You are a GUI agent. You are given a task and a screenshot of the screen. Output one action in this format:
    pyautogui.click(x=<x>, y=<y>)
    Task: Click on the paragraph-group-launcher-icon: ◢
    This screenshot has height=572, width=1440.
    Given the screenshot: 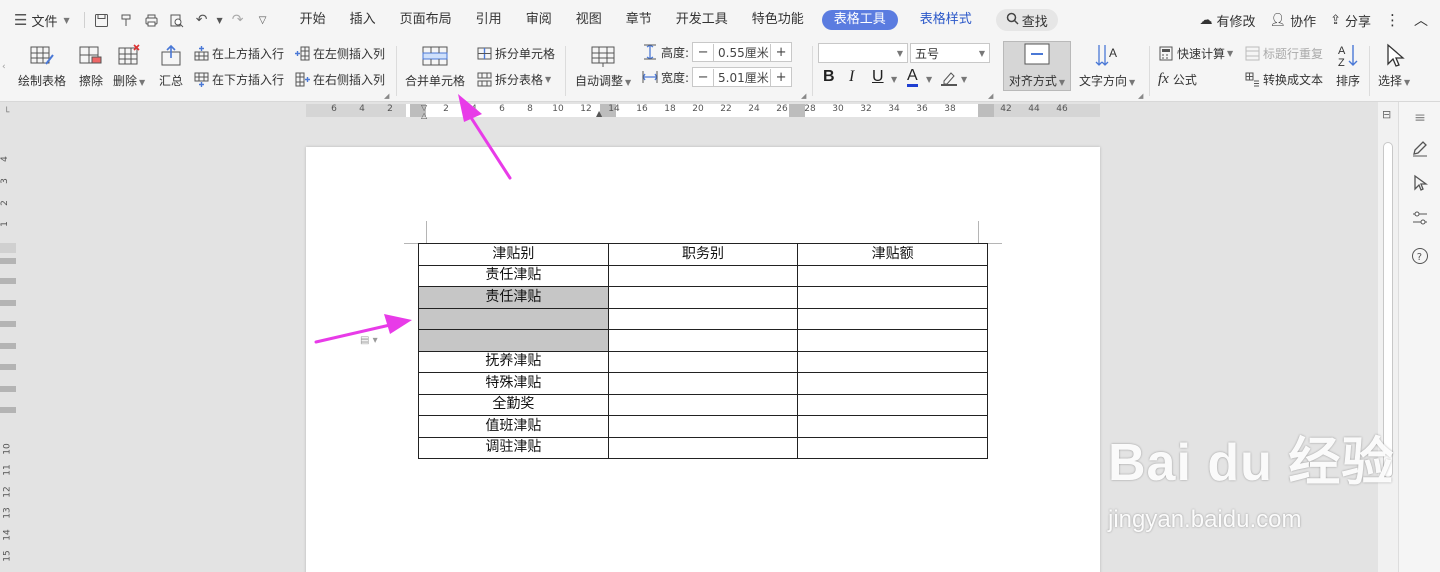 What is the action you would take?
    pyautogui.click(x=1140, y=96)
    